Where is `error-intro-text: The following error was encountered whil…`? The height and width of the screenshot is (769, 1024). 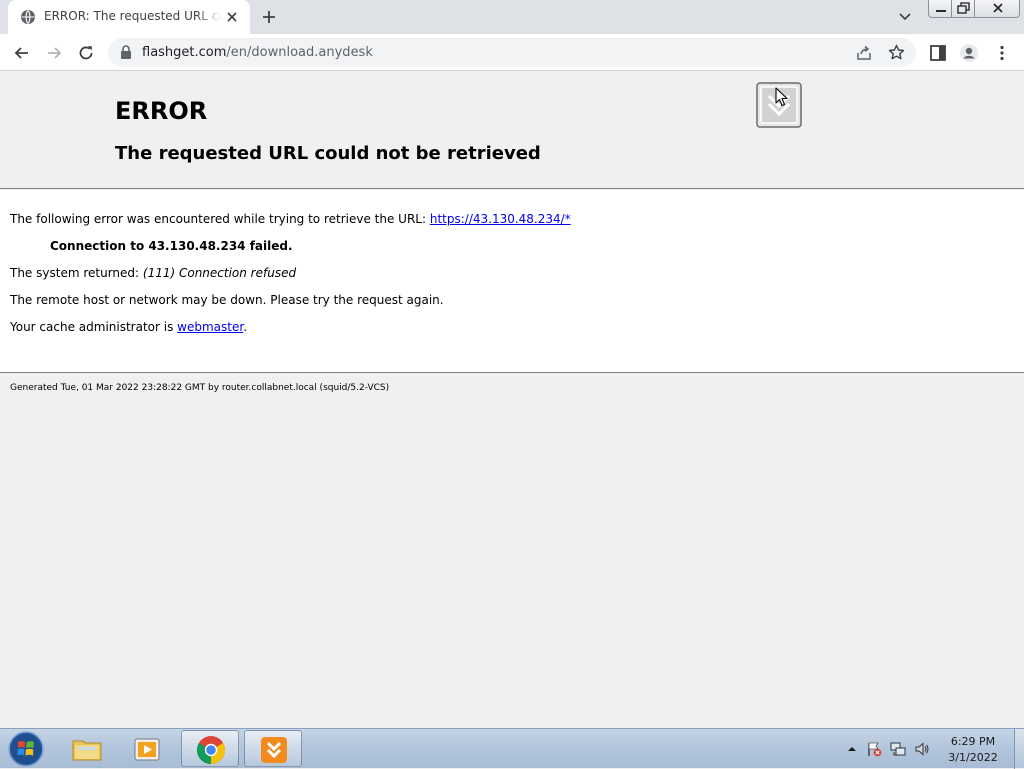
error-intro-text: The following error was encountered whil… is located at coordinates (220, 219).